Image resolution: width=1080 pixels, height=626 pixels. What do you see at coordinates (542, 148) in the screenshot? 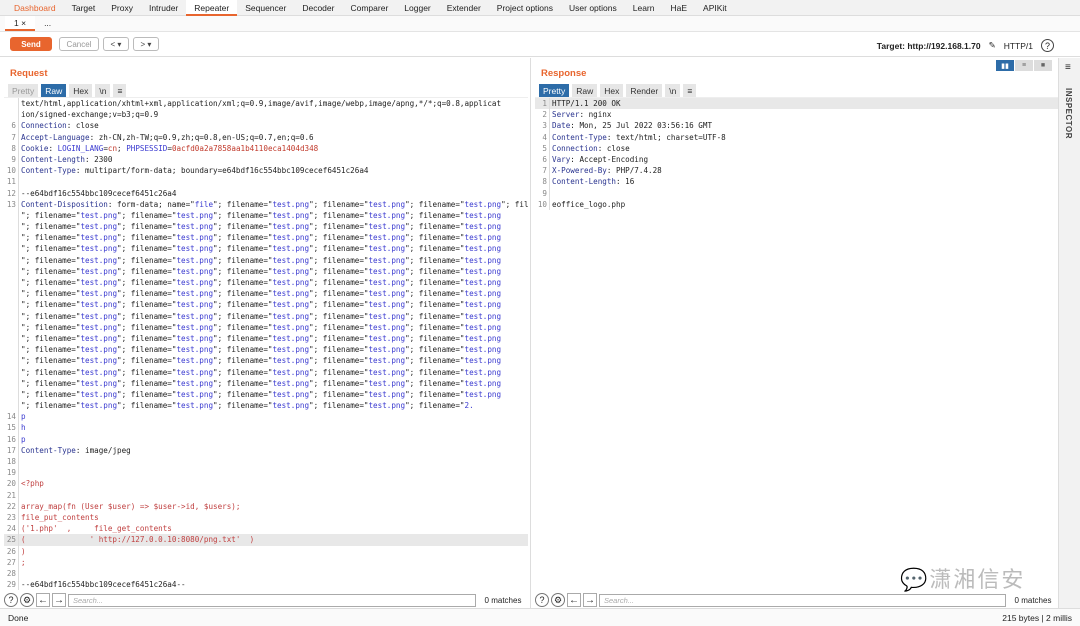
I see `line-number: 5` at bounding box center [542, 148].